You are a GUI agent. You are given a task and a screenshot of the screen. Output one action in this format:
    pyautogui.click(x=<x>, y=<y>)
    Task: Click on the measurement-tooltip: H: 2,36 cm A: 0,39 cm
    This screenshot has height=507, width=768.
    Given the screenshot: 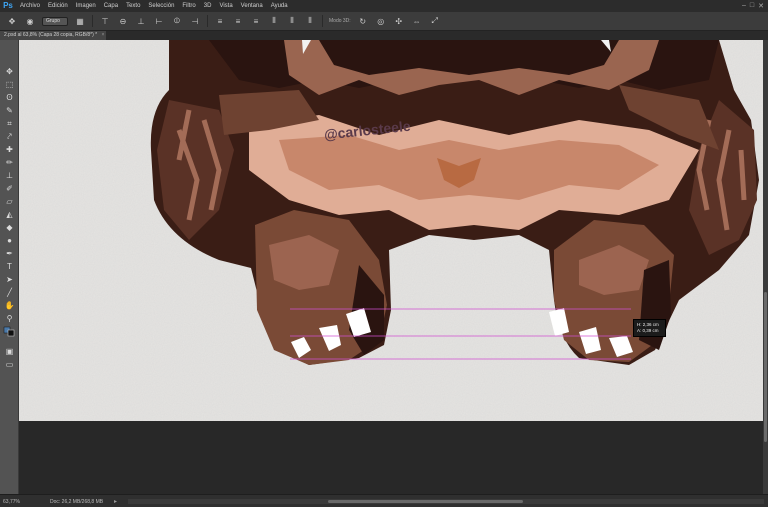 What is the action you would take?
    pyautogui.click(x=649, y=328)
    